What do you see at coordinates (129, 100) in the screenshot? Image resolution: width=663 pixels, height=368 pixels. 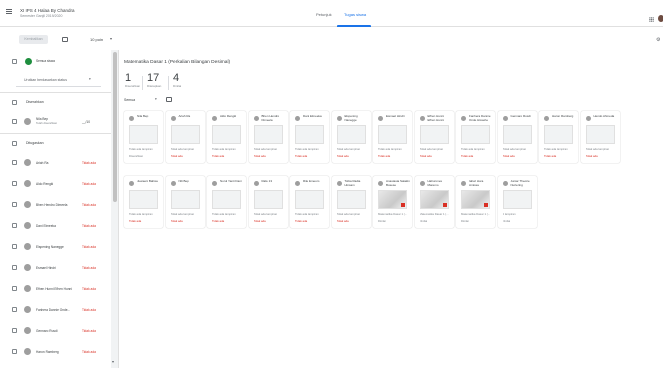 I see `filter-select: Semua` at bounding box center [129, 100].